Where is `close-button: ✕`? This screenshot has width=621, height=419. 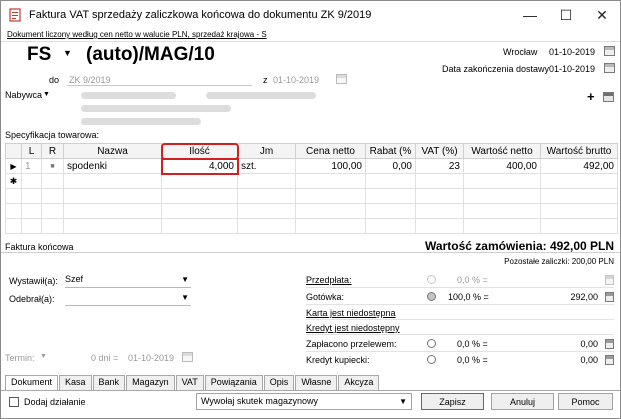 close-button: ✕ is located at coordinates (601, 15).